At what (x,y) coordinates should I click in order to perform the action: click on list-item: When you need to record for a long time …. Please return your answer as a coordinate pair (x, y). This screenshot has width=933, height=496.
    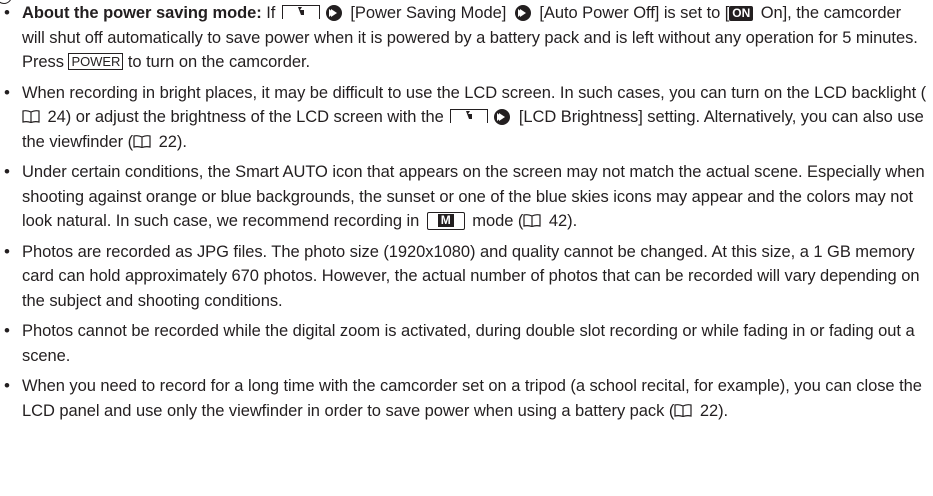
    Looking at the image, I should click on (464, 398).